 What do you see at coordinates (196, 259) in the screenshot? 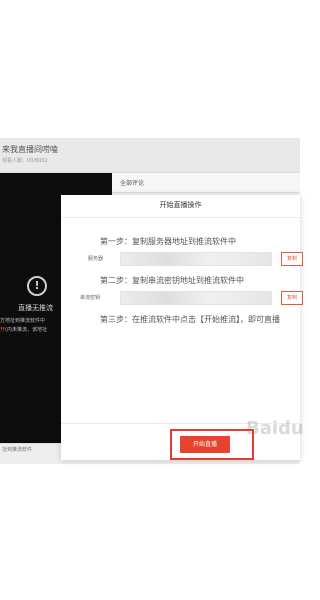
I see `server-address-field` at bounding box center [196, 259].